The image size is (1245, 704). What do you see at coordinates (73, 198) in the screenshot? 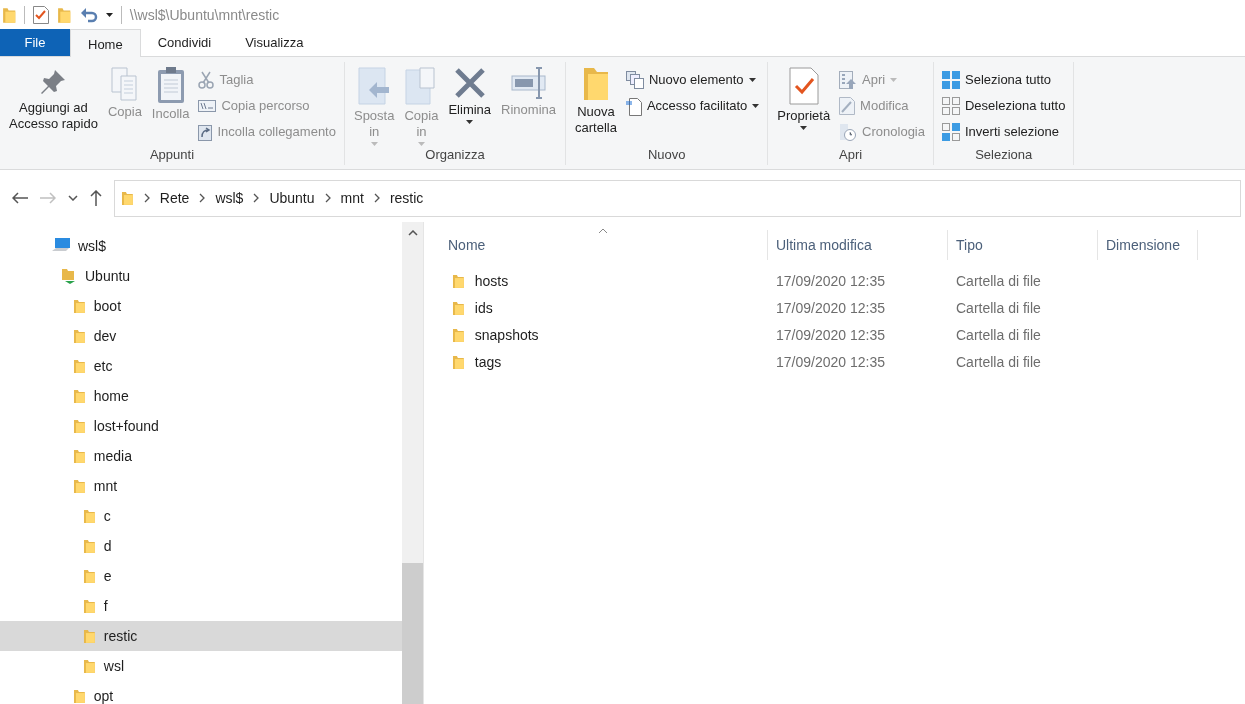
I see `chevron-down-icon` at bounding box center [73, 198].